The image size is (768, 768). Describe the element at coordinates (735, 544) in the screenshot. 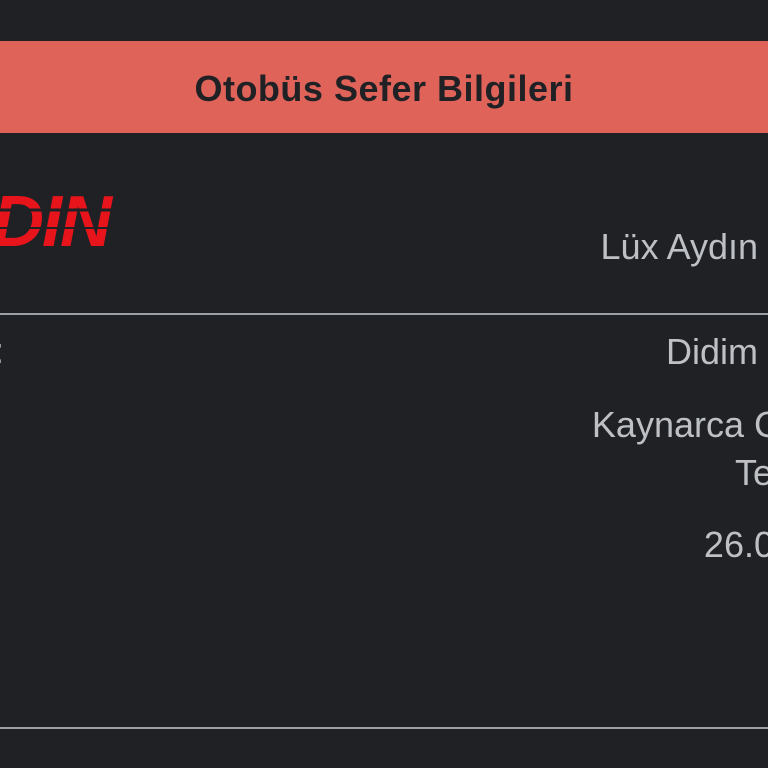

I see `trip-date: 26.0` at that location.